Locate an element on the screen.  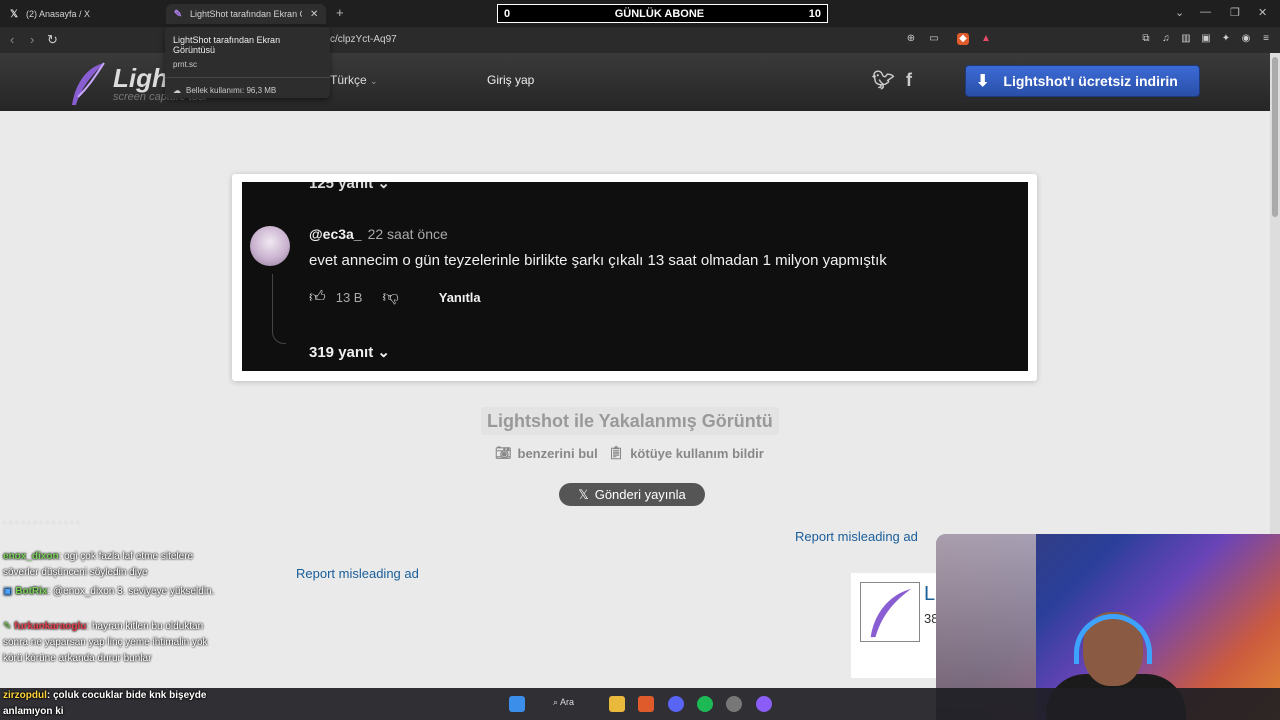
report-abuse-link: 📋︎ kötüye kullanım bildir is located at coordinates (686, 453).